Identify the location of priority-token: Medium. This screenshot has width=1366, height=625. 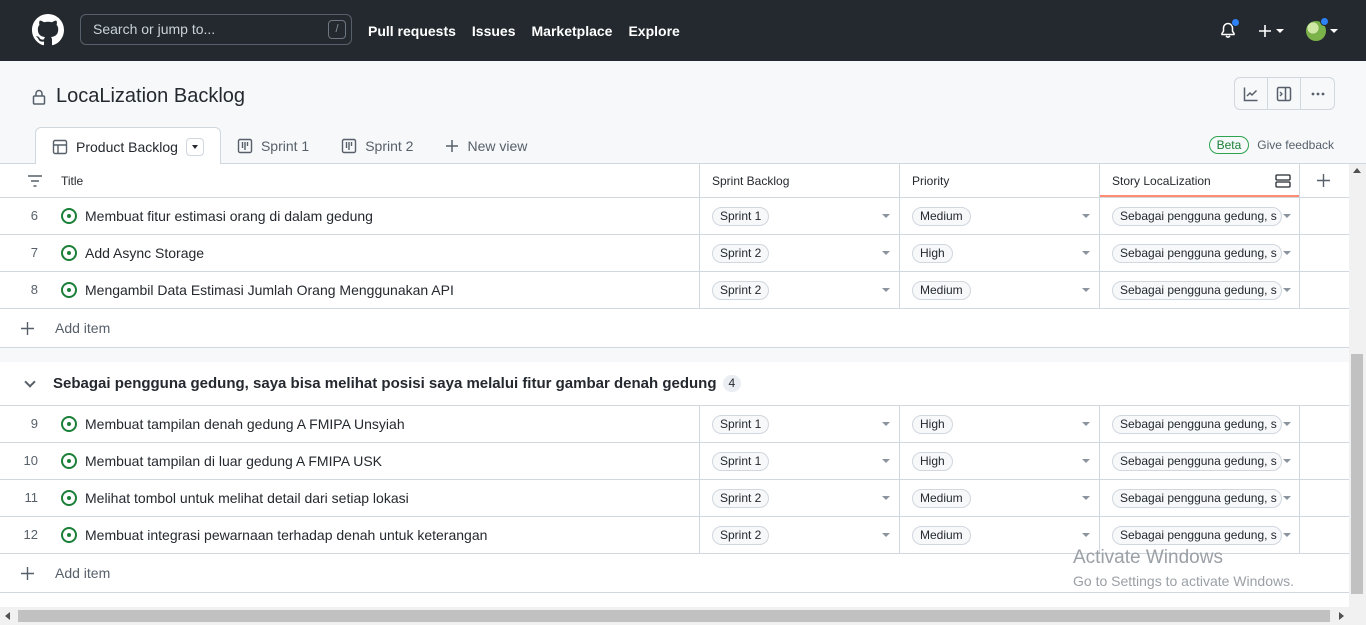
(941, 290).